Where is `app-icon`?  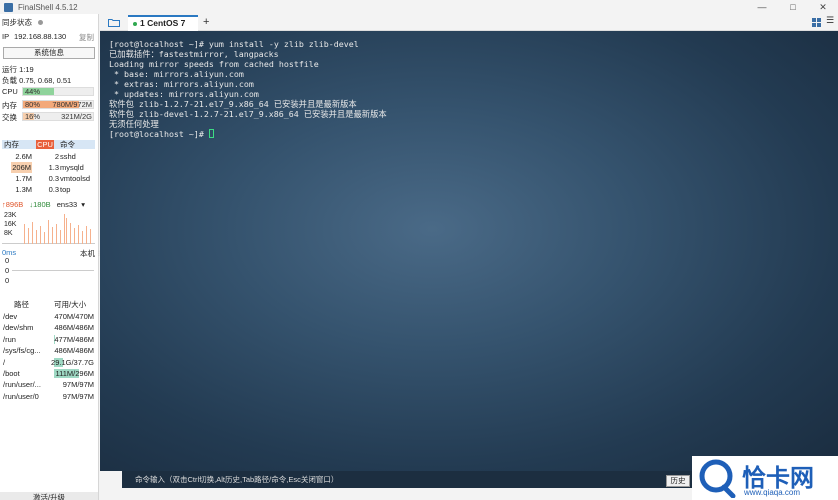
app-icon is located at coordinates (8, 7).